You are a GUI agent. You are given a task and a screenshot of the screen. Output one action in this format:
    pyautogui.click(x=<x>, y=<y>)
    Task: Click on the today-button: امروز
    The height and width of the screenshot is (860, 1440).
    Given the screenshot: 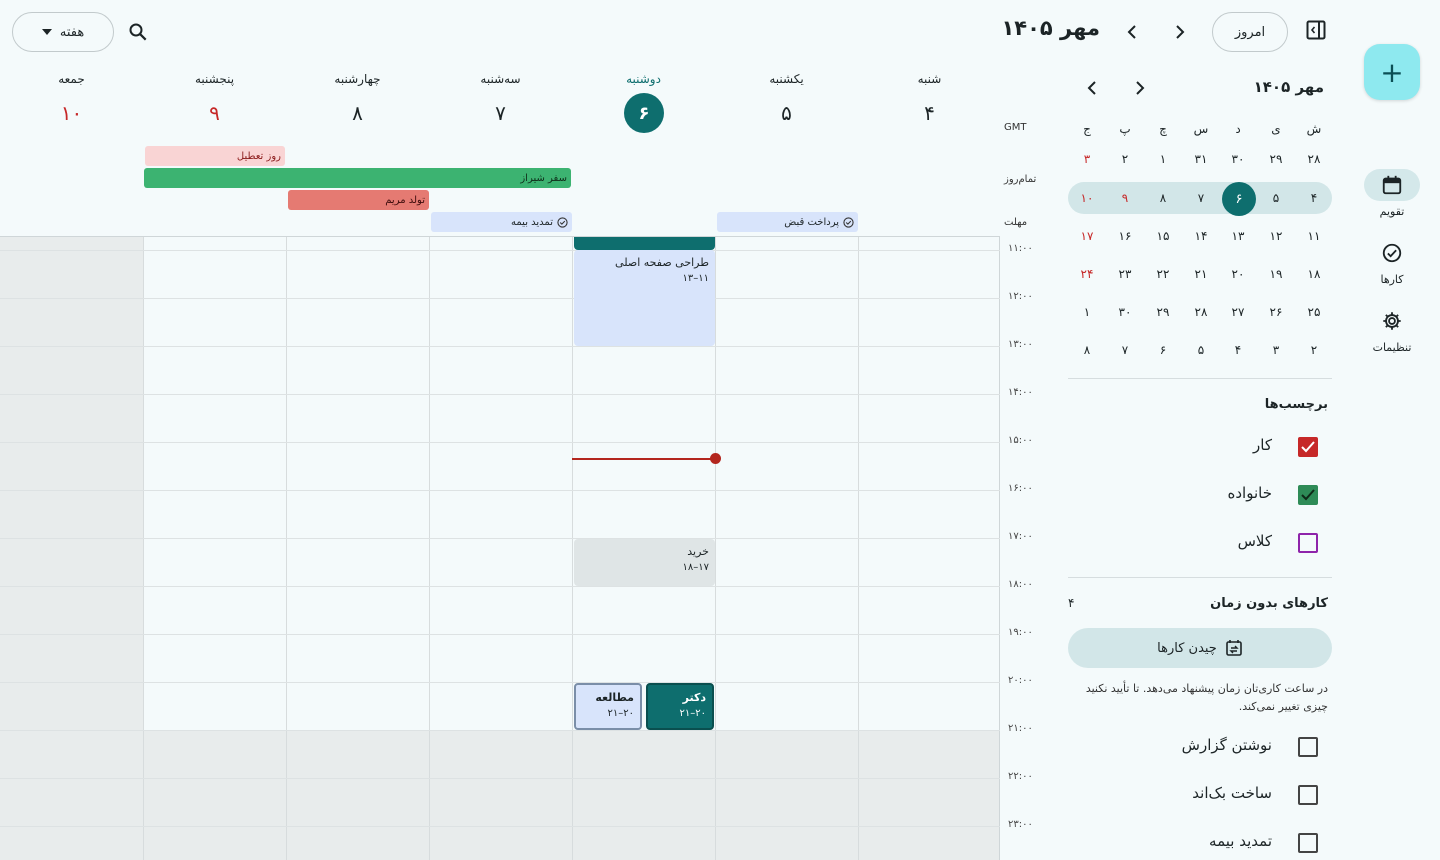 What is the action you would take?
    pyautogui.click(x=1250, y=32)
    